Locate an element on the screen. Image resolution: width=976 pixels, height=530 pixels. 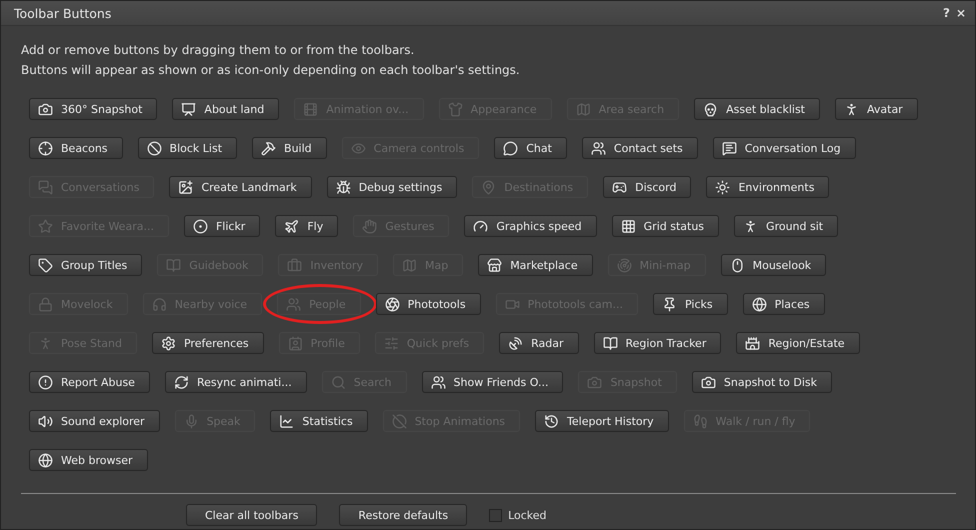
sun-icon is located at coordinates (722, 187).